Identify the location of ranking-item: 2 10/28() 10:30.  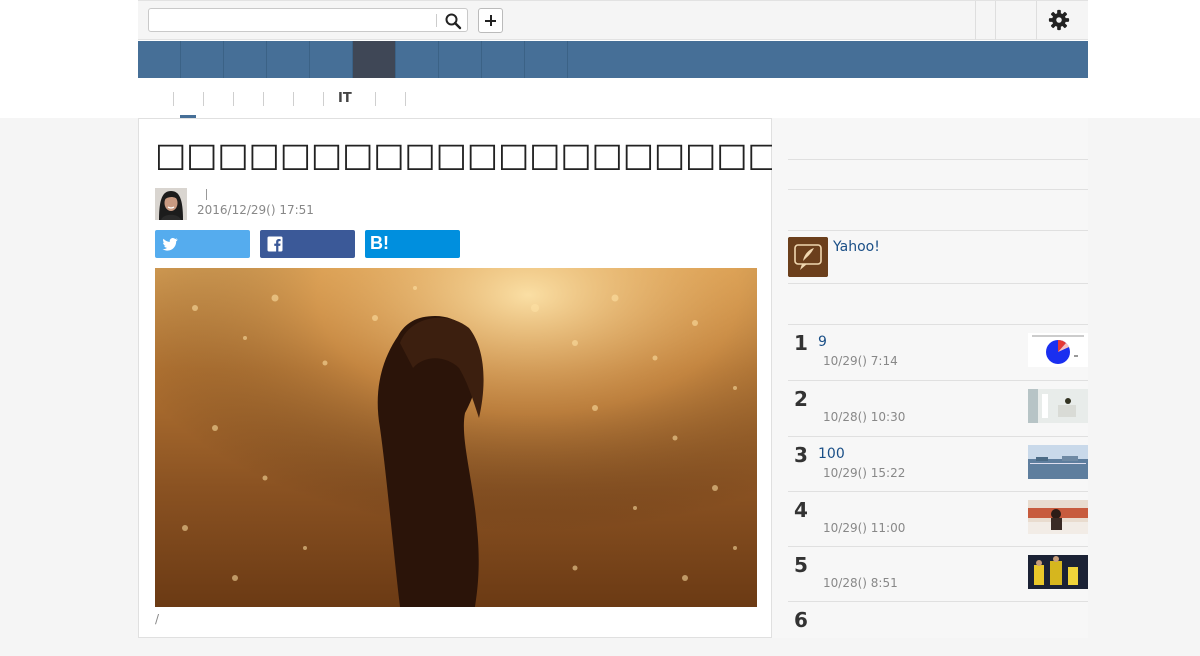
(938, 407).